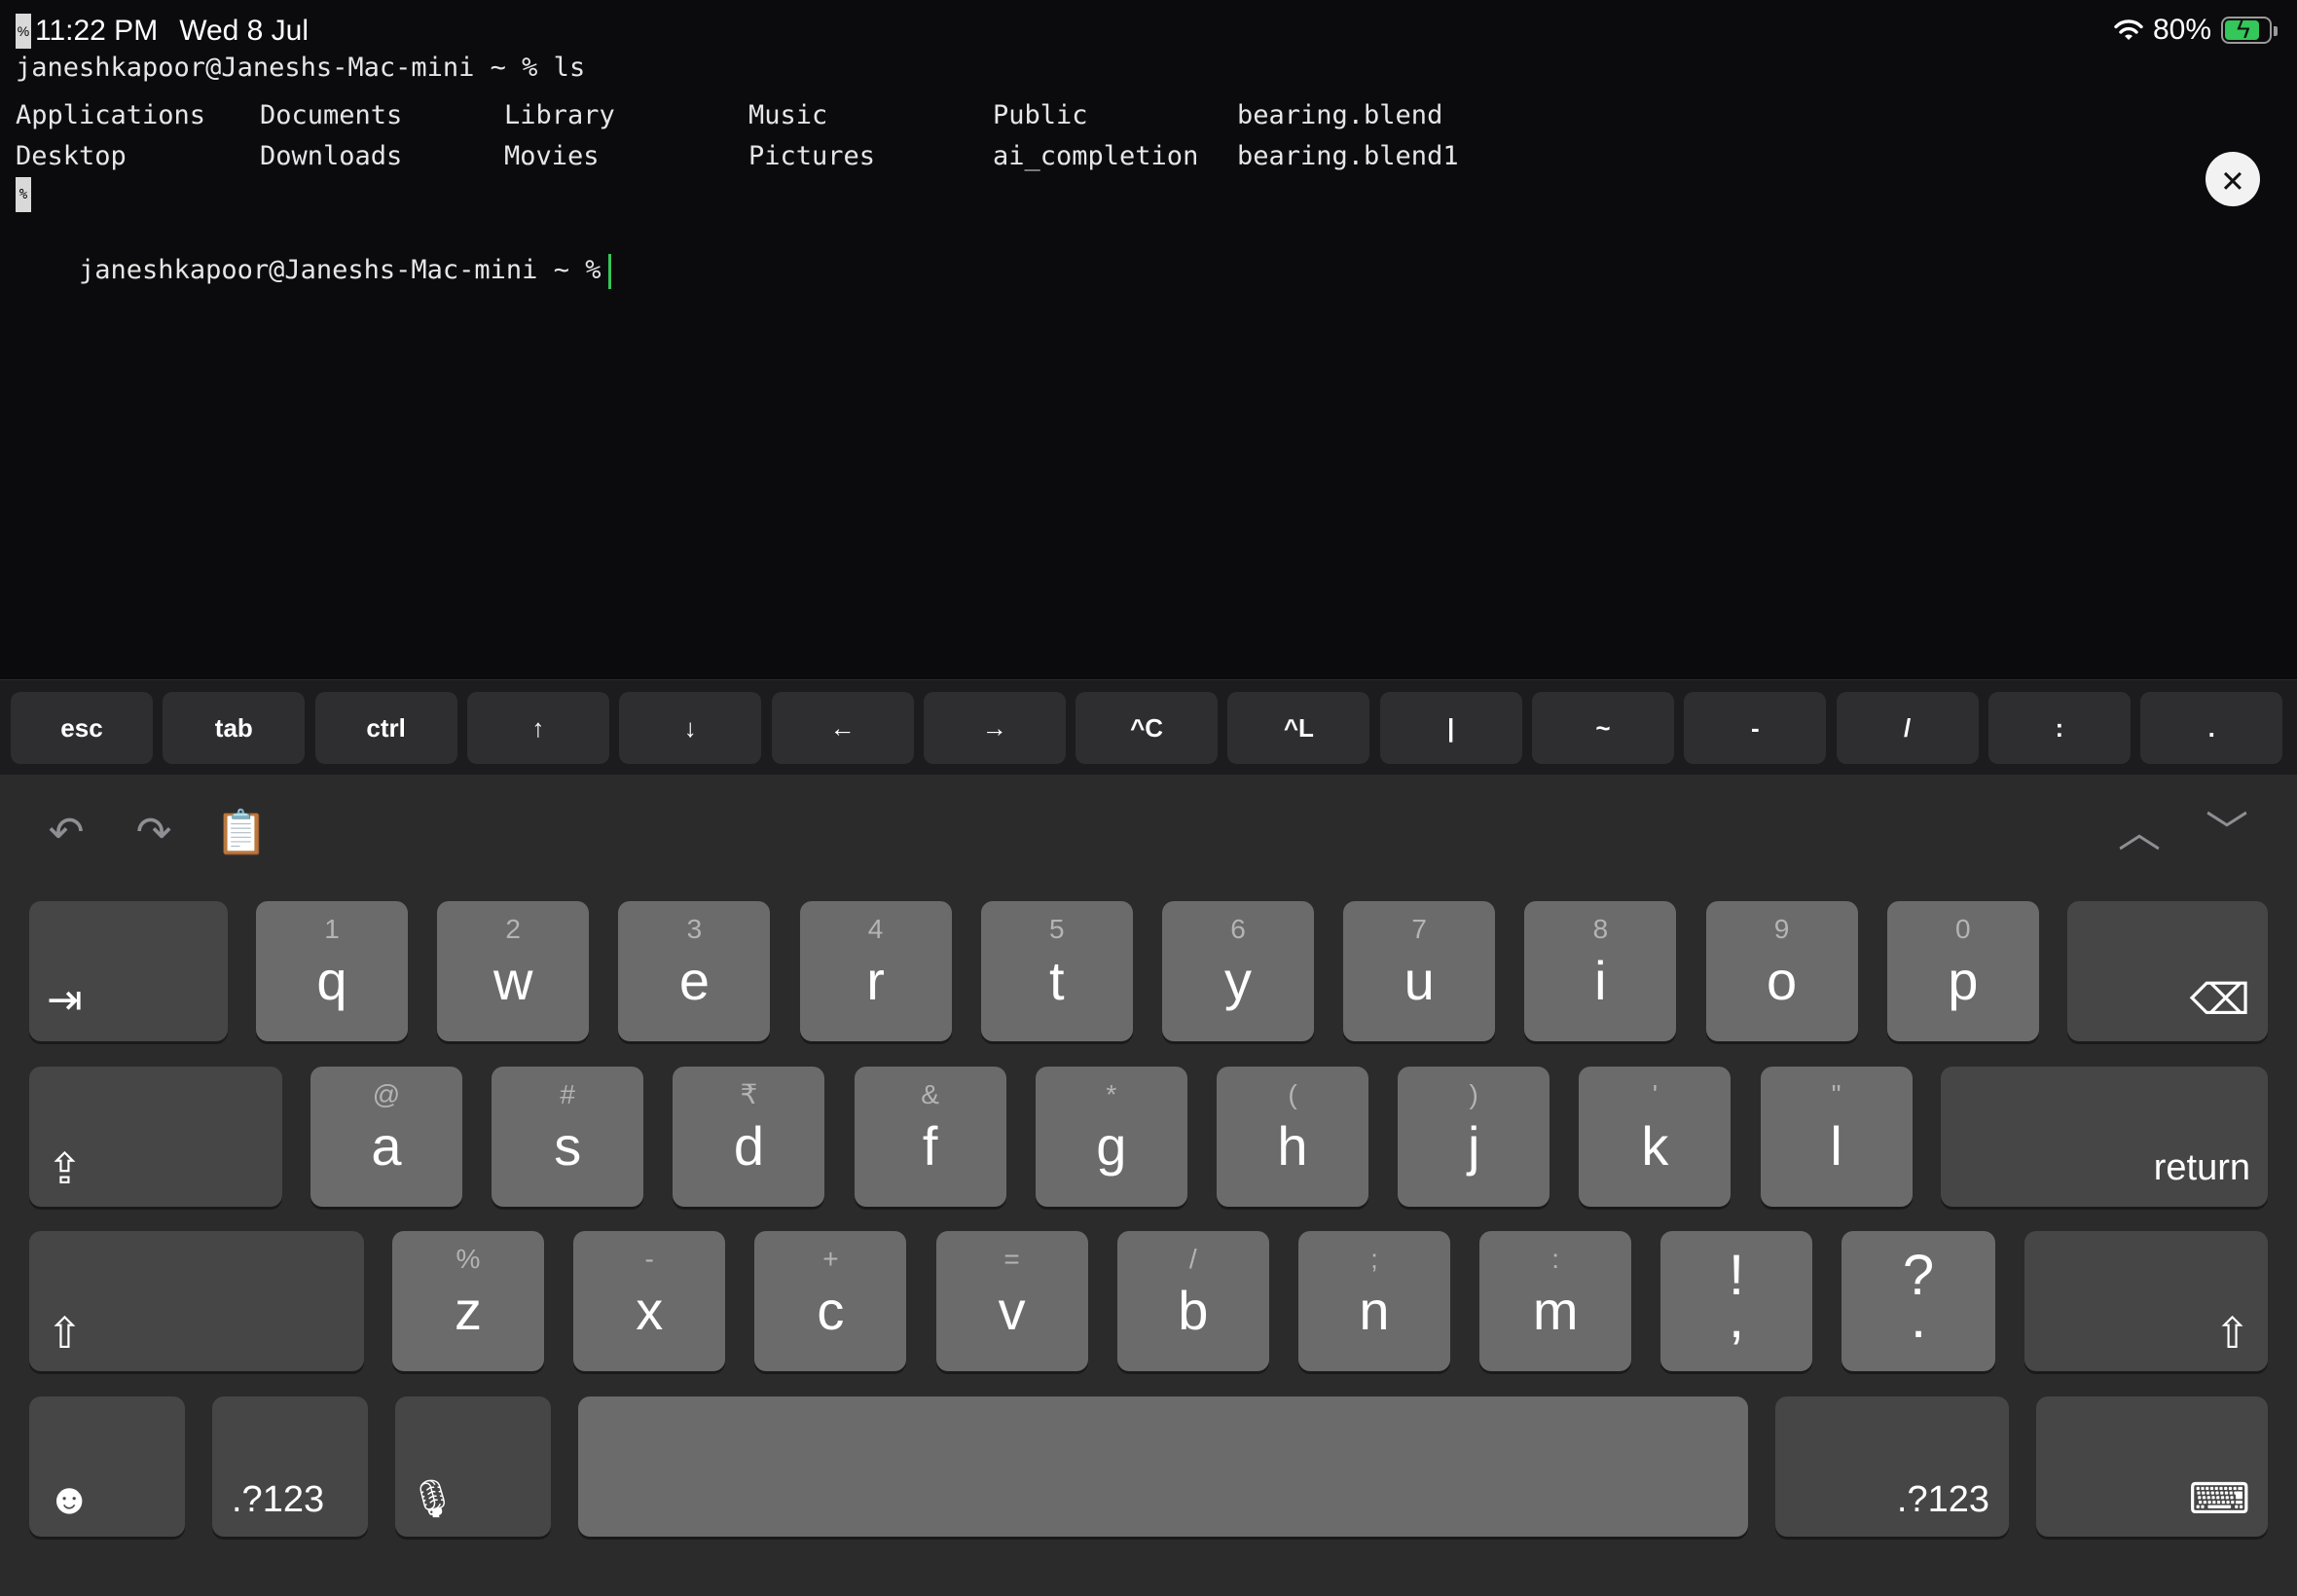 The image size is (2297, 1596). What do you see at coordinates (2227, 833) in the screenshot?
I see `chevron-down-icon: ﹀` at bounding box center [2227, 833].